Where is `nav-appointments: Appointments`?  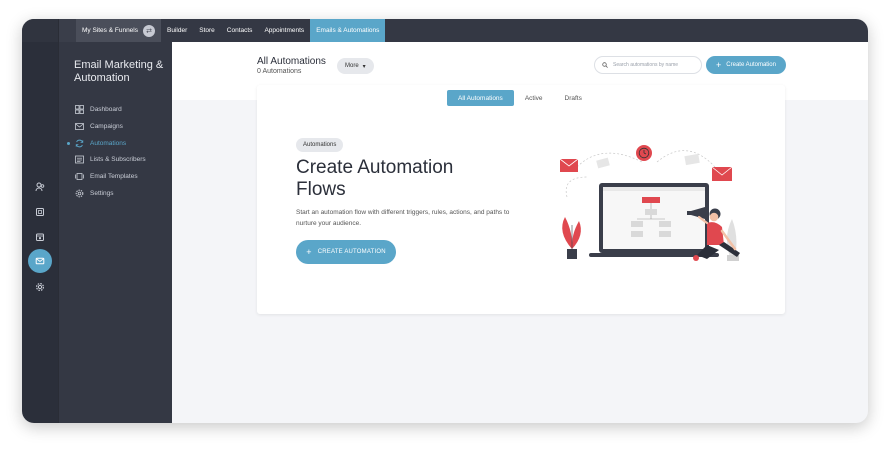
nav-appointments: Appointments is located at coordinates (284, 30).